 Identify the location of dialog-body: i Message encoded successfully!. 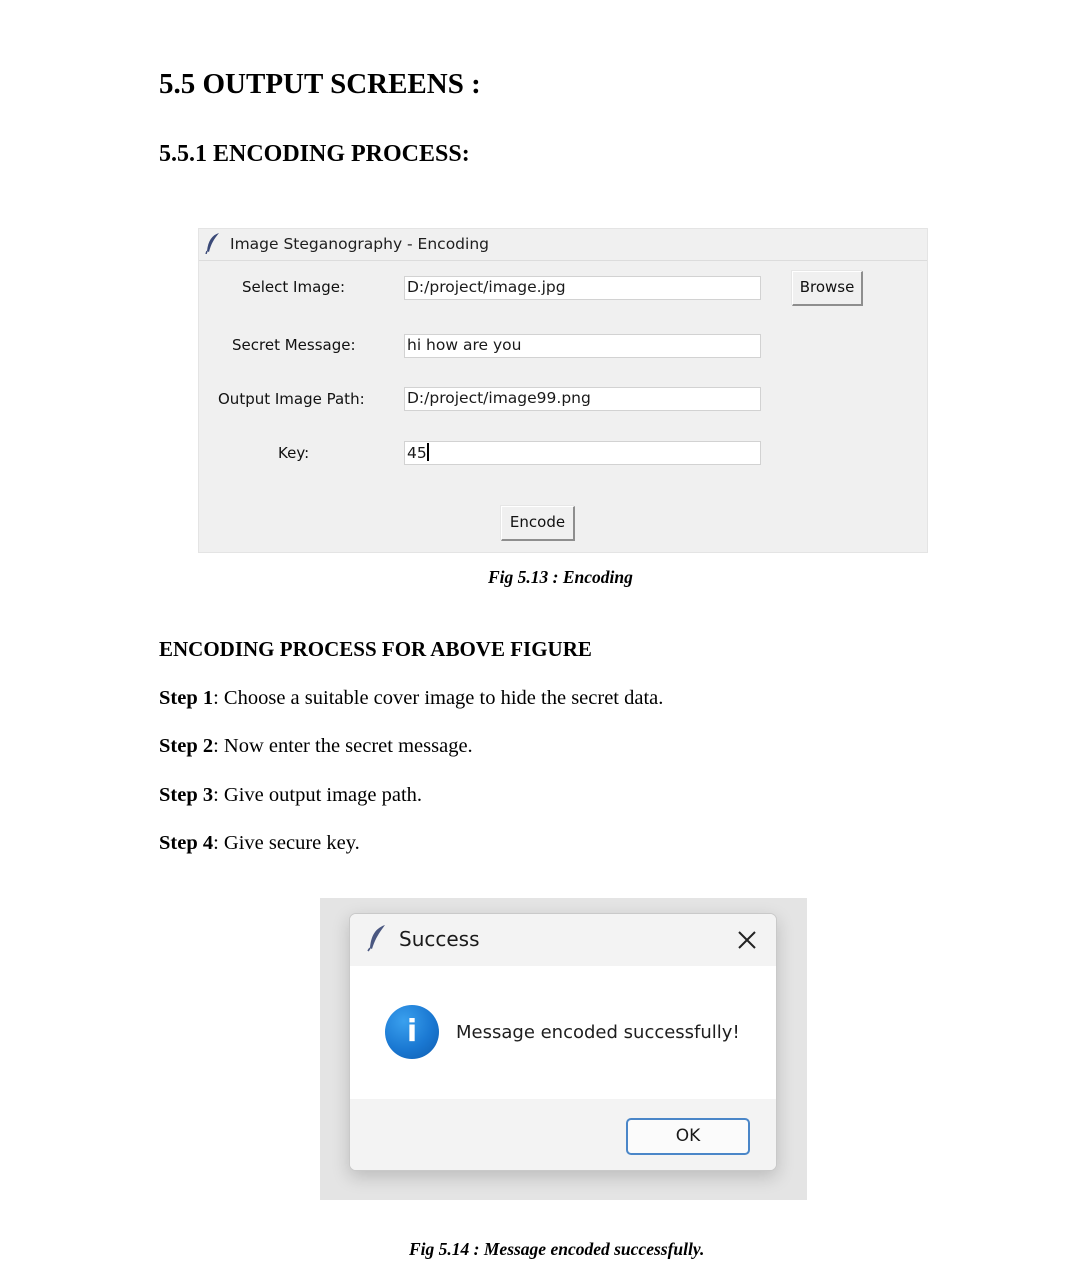
(563, 1032).